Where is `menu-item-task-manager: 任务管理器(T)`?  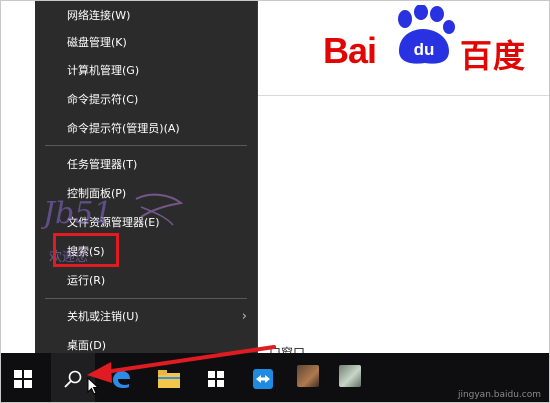 menu-item-task-manager: 任务管理器(T) is located at coordinates (146, 164).